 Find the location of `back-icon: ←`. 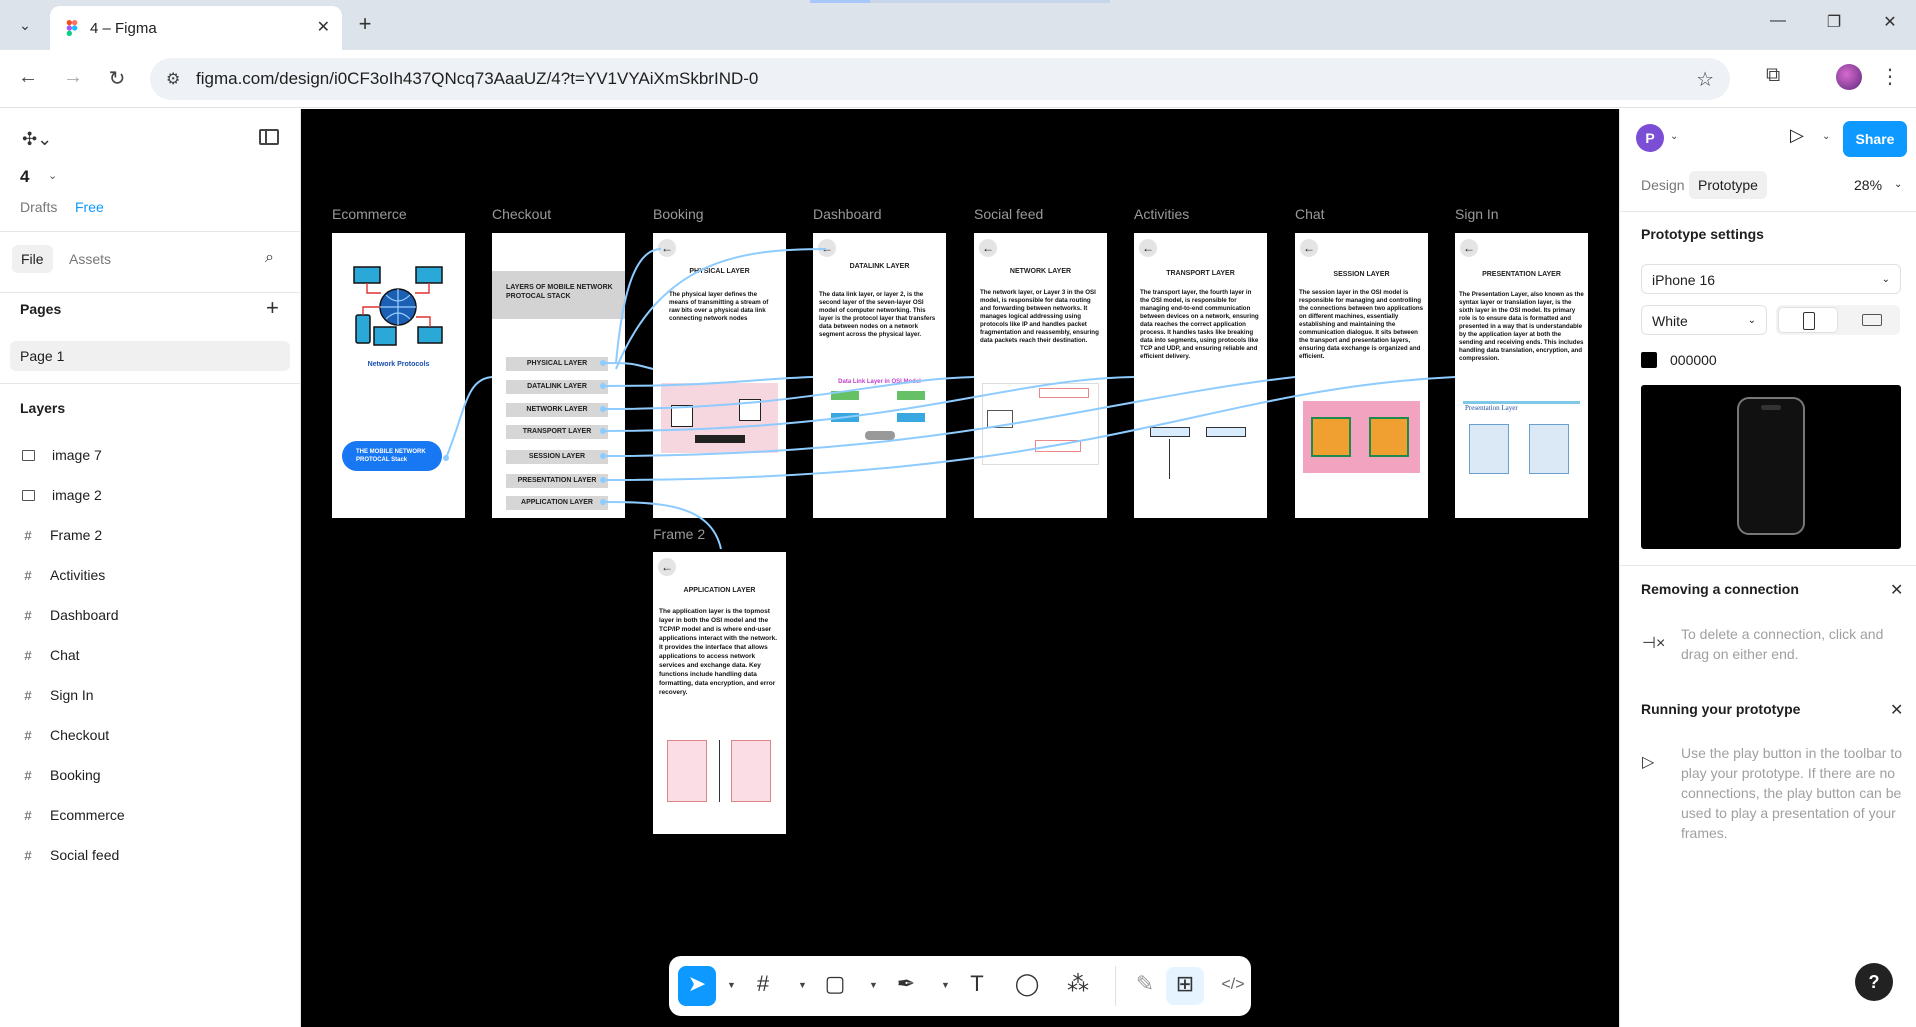

back-icon: ← is located at coordinates (28, 77).